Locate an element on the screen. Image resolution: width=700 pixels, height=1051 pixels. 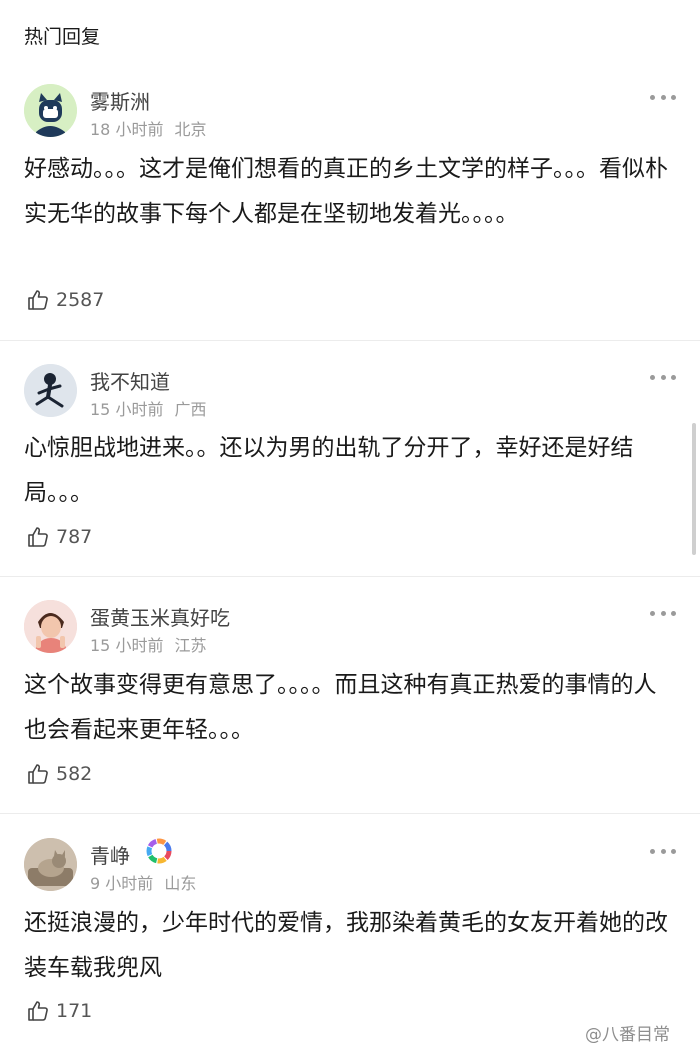
like-button: 582 is located at coordinates (59, 774).